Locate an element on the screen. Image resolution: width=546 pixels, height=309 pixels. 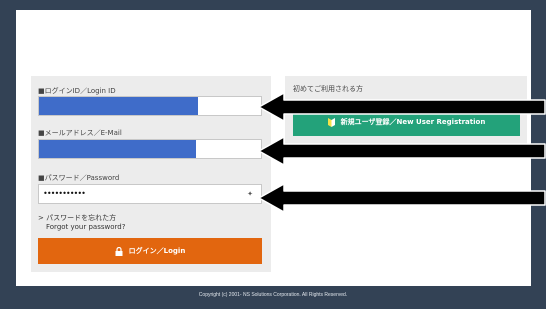
login-button-label: ログイン／Login is located at coordinates (157, 251).